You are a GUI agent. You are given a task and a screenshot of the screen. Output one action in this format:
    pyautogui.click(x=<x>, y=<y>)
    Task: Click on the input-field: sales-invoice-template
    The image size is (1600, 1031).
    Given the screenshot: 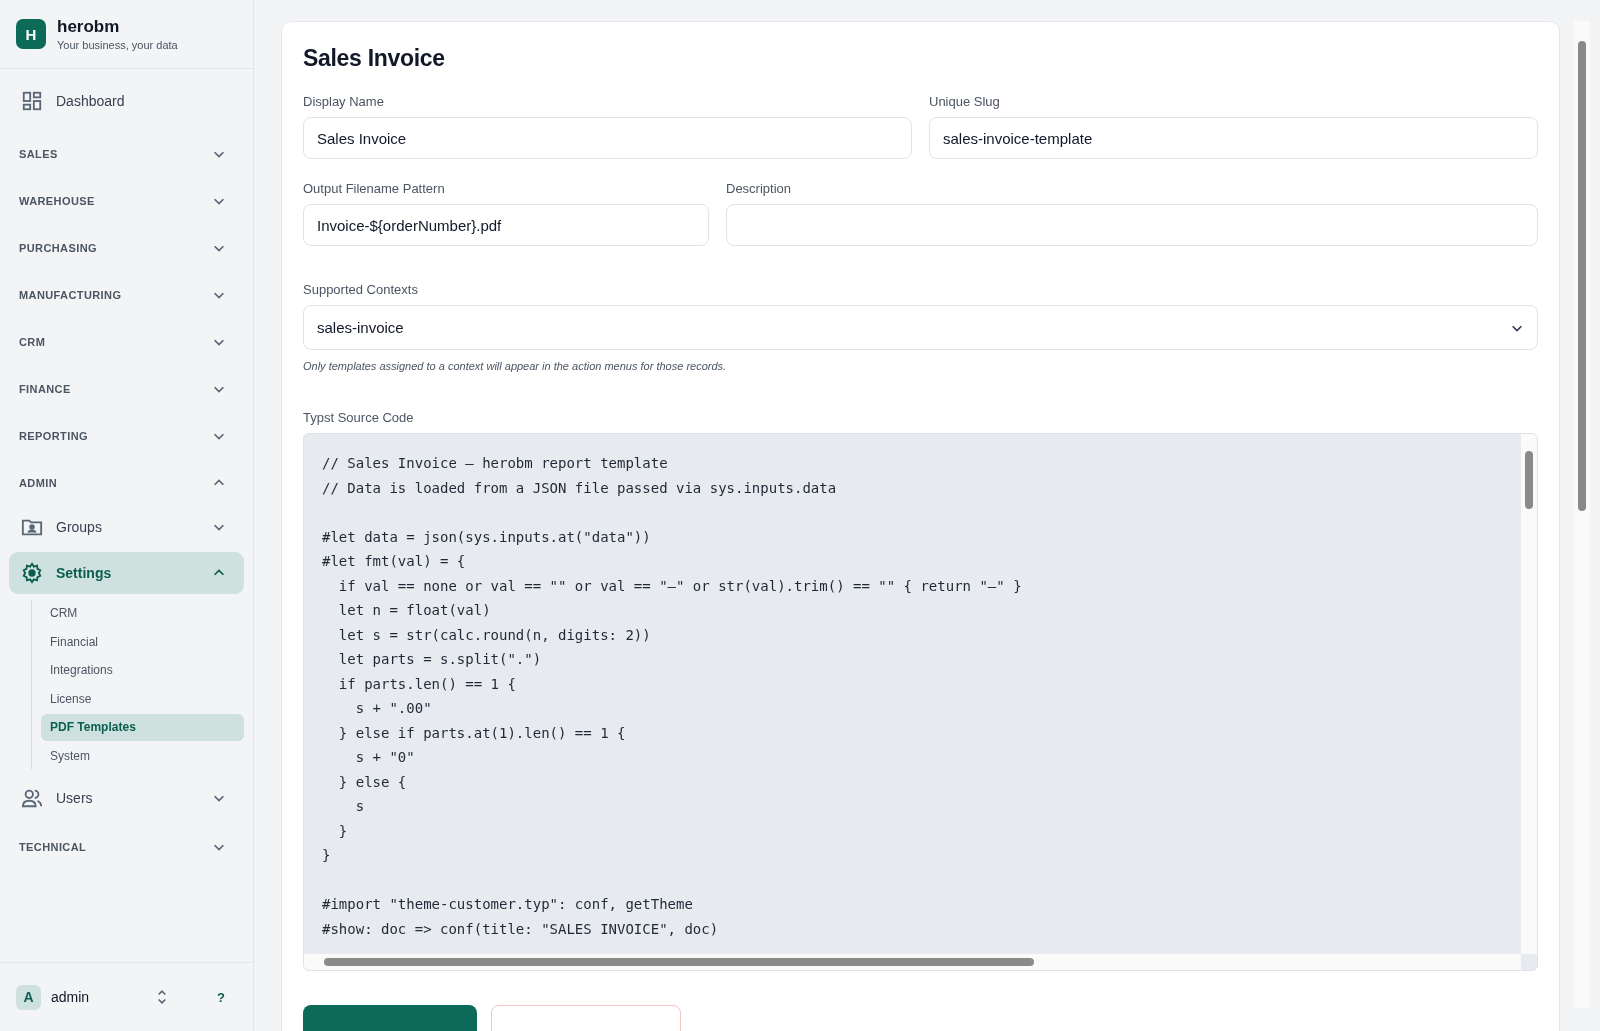 What is the action you would take?
    pyautogui.click(x=1233, y=138)
    